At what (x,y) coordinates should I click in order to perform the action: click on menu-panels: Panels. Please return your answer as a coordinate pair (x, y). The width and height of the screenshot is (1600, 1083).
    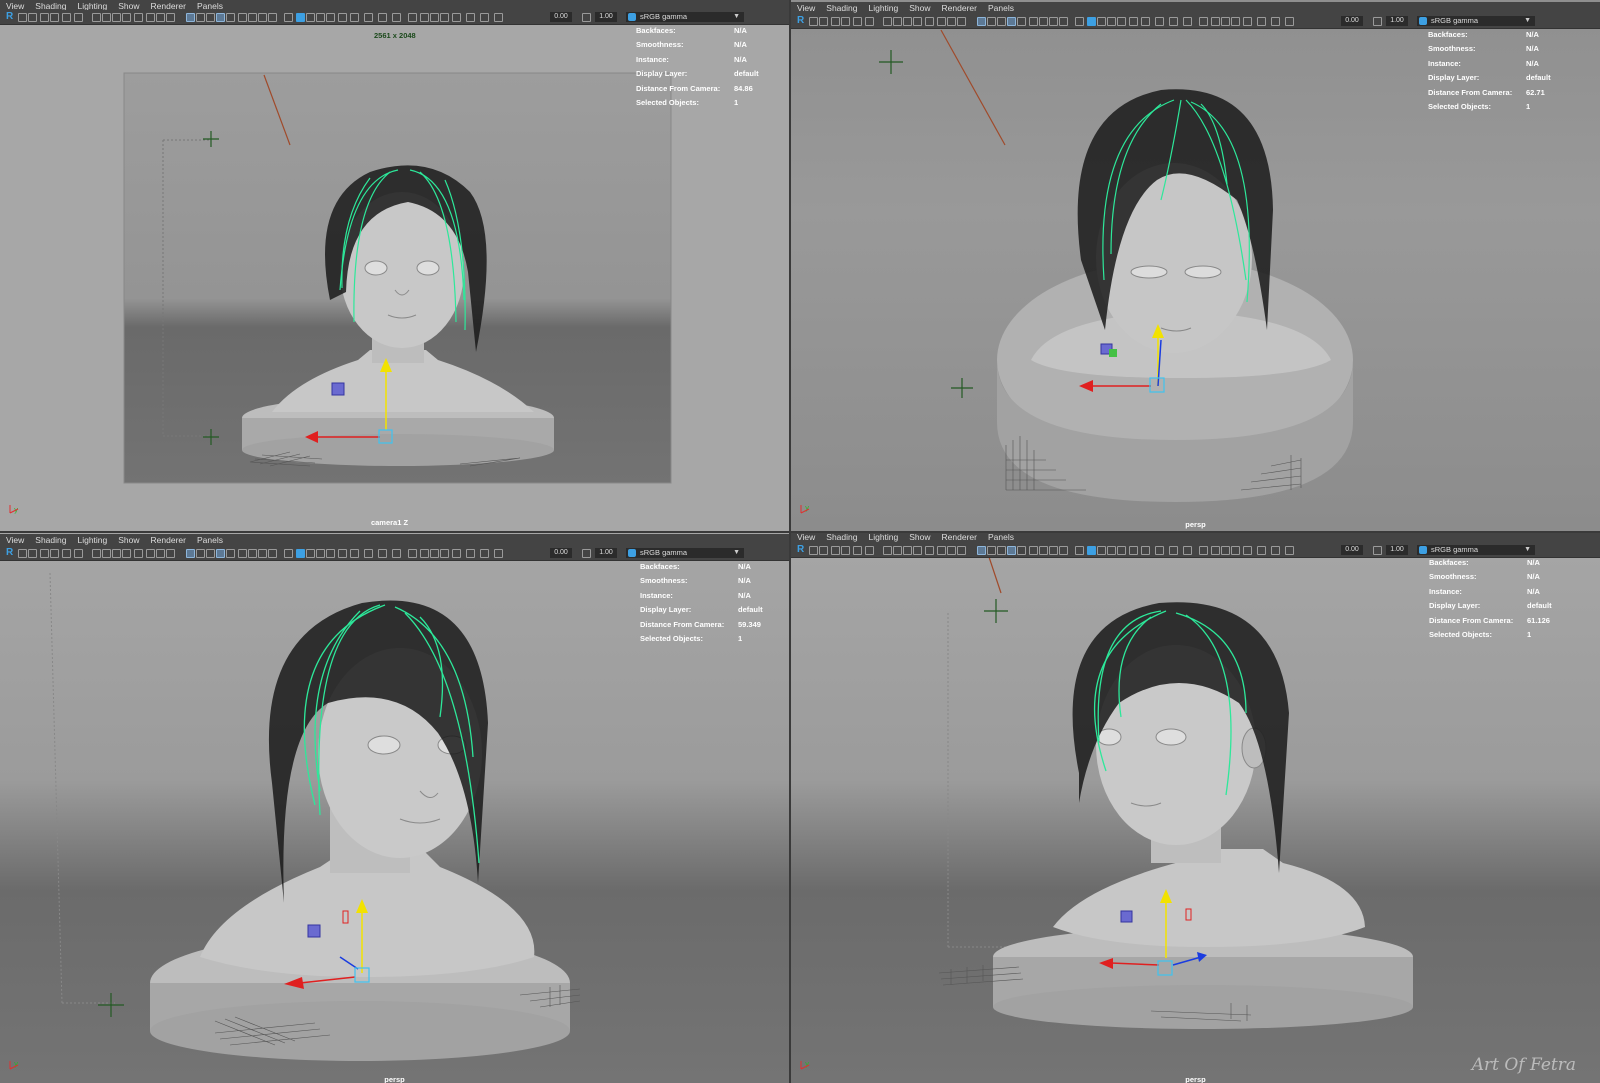
    Looking at the image, I should click on (210, 540).